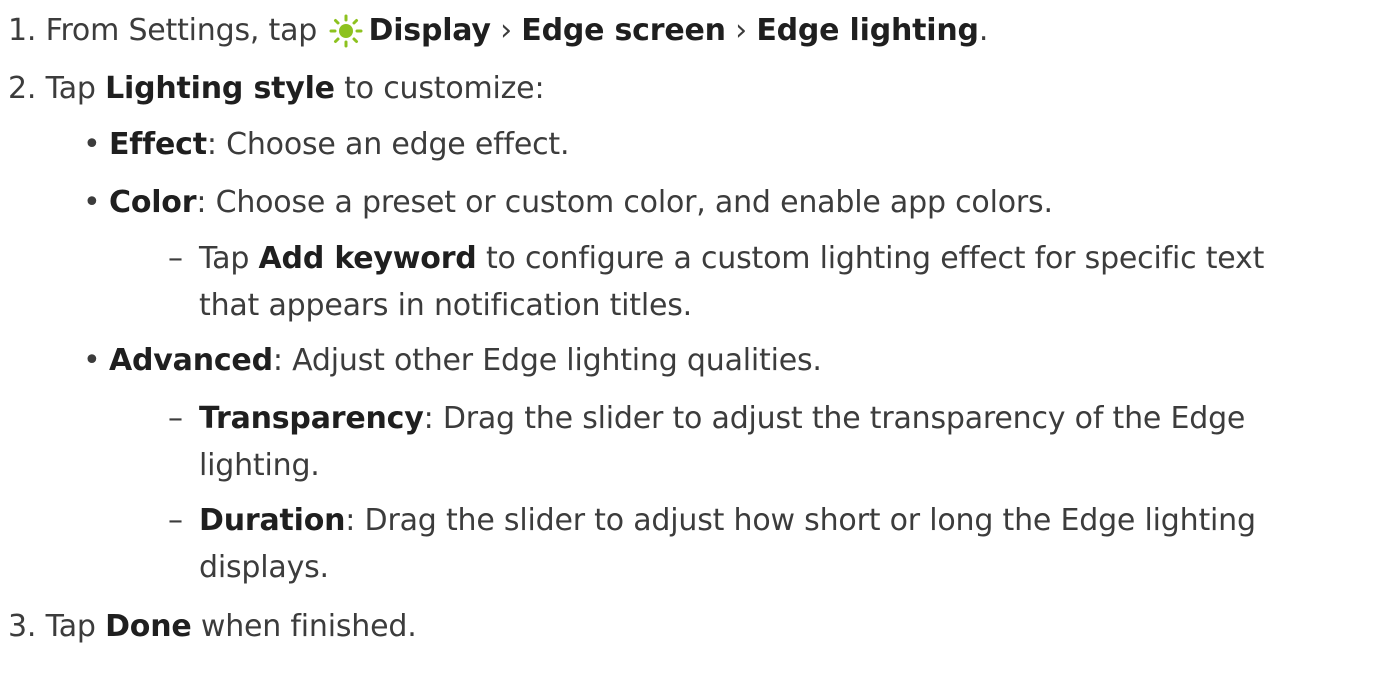 The width and height of the screenshot is (1374, 674). What do you see at coordinates (148, 626) in the screenshot?
I see `done-label: Done` at bounding box center [148, 626].